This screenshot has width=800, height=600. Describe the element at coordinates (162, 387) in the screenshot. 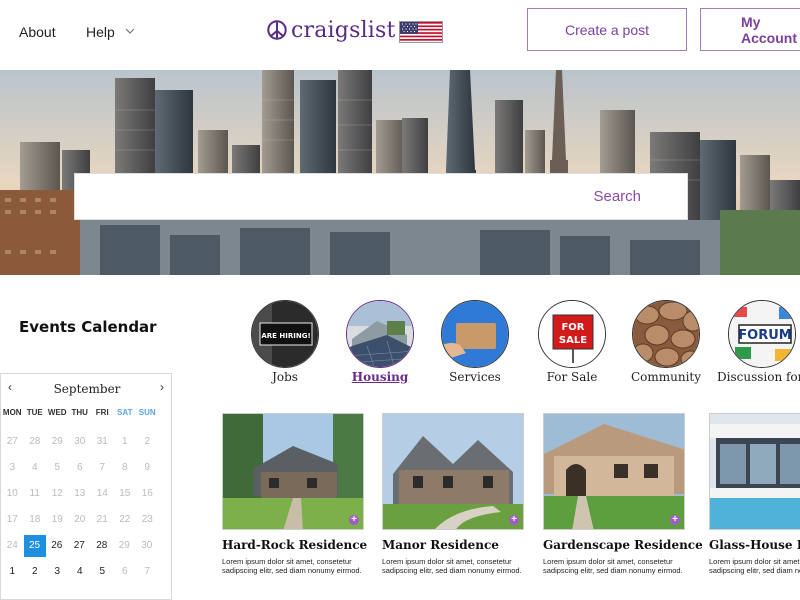

I see `calendar-next-icon: ›` at that location.